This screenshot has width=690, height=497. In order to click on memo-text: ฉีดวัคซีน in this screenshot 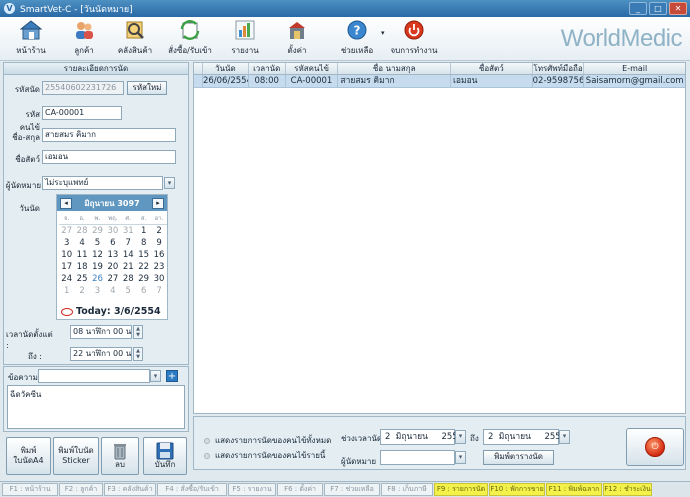, I will do `click(96, 407)`.